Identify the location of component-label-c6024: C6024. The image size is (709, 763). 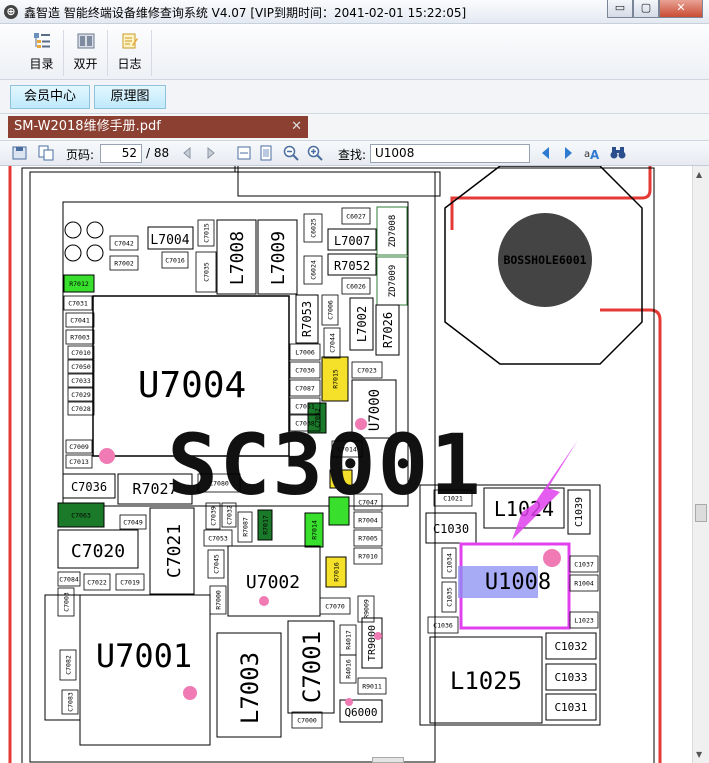
(314, 270).